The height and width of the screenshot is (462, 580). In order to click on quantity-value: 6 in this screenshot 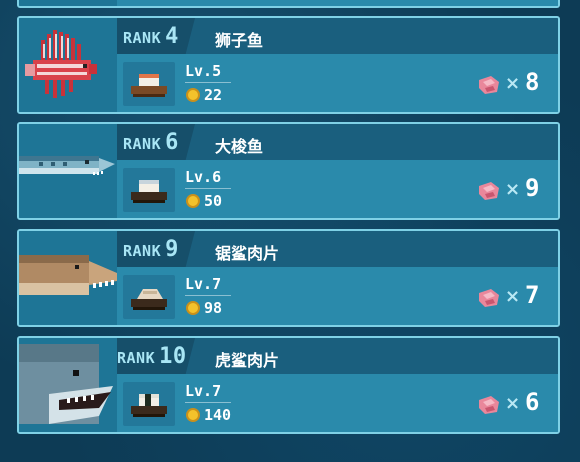, I will do `click(532, 402)`.